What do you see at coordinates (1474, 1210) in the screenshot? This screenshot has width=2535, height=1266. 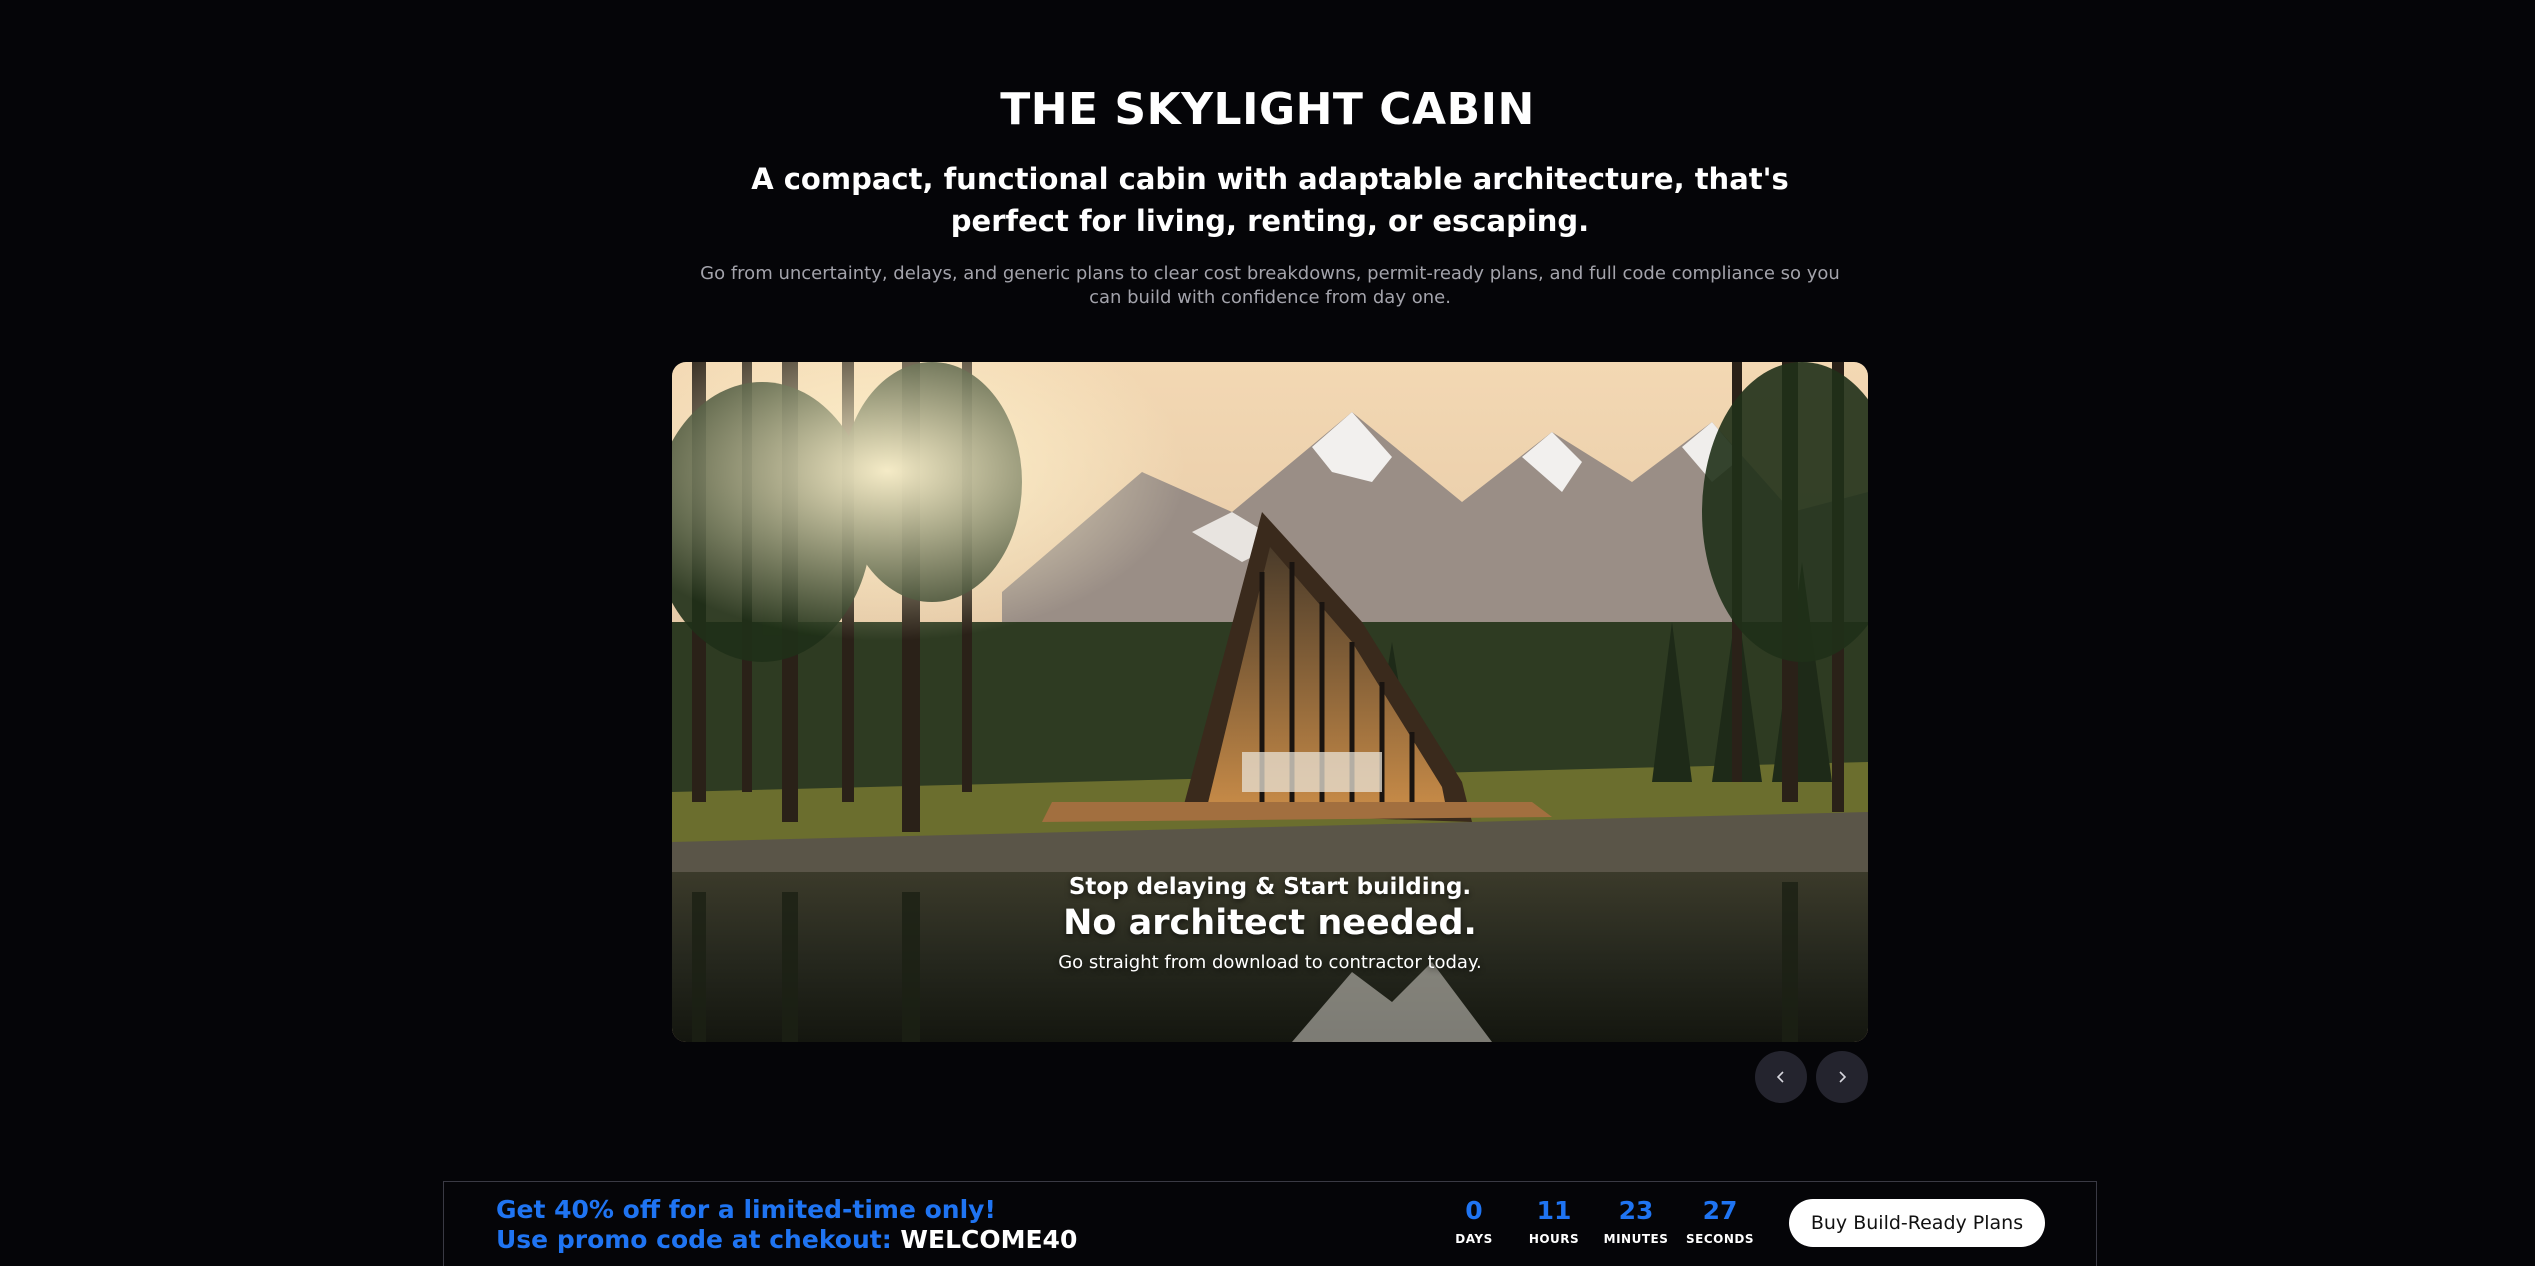 I see `countdown-days-value: 0` at bounding box center [1474, 1210].